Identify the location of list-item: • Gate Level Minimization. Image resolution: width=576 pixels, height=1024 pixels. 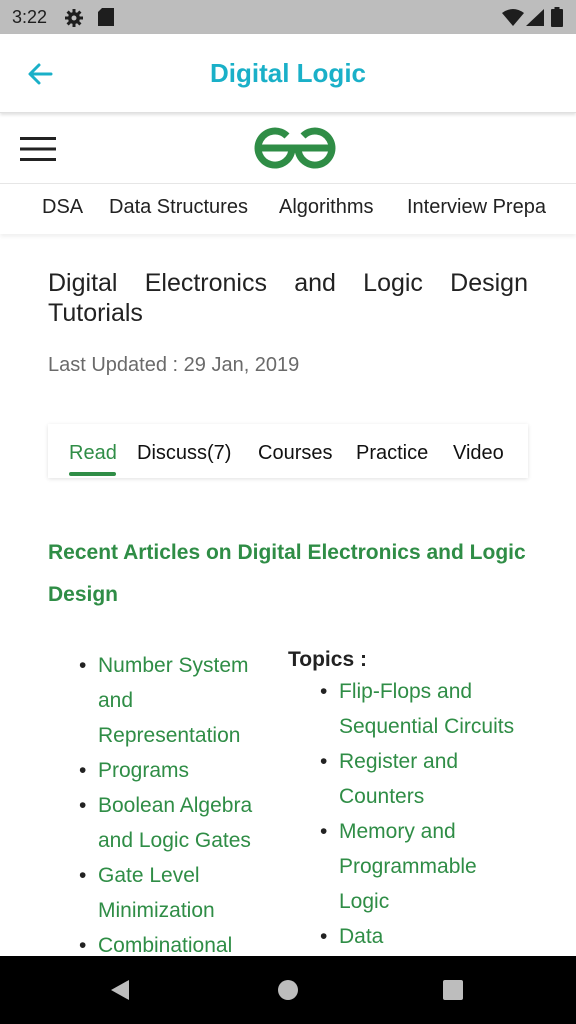
(174, 893).